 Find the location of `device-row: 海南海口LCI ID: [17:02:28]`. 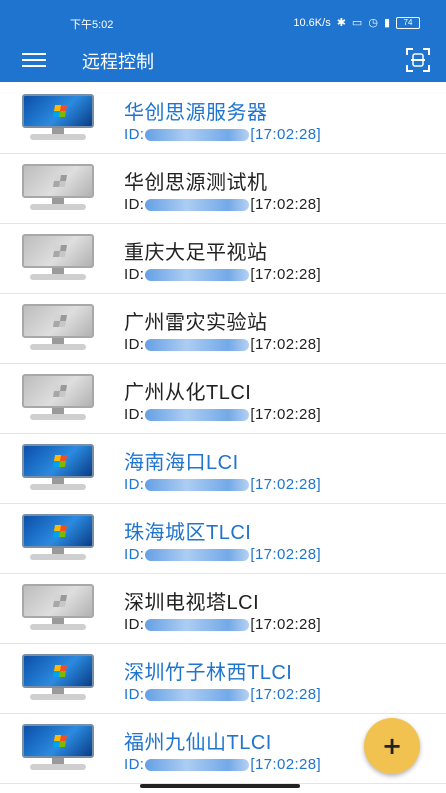

device-row: 海南海口LCI ID: [17:02:28] is located at coordinates (223, 469).